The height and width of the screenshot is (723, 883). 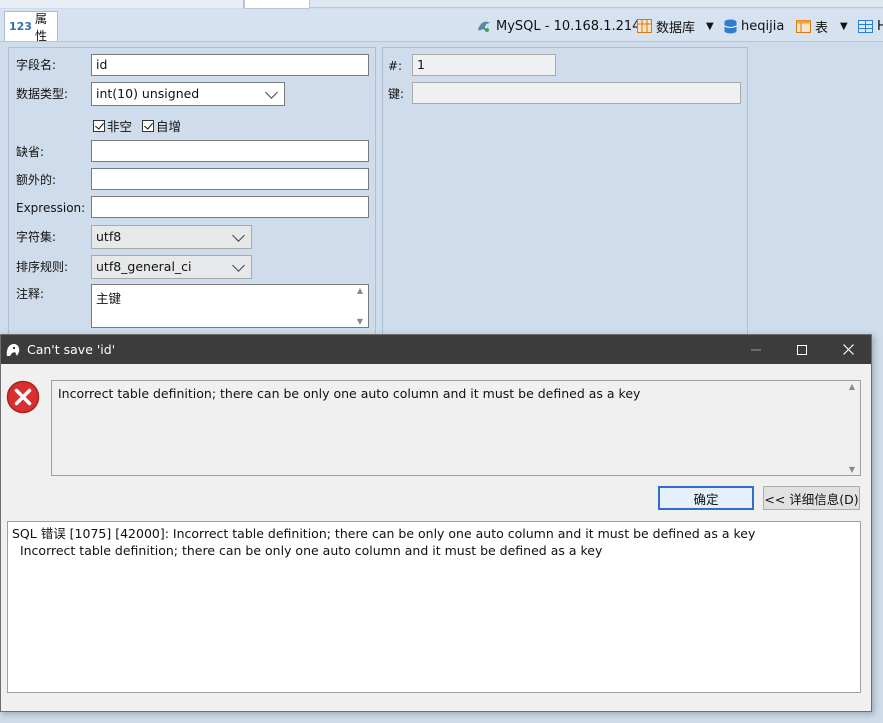 I want to click on not-null-checkbox: 非空, so click(x=112, y=125).